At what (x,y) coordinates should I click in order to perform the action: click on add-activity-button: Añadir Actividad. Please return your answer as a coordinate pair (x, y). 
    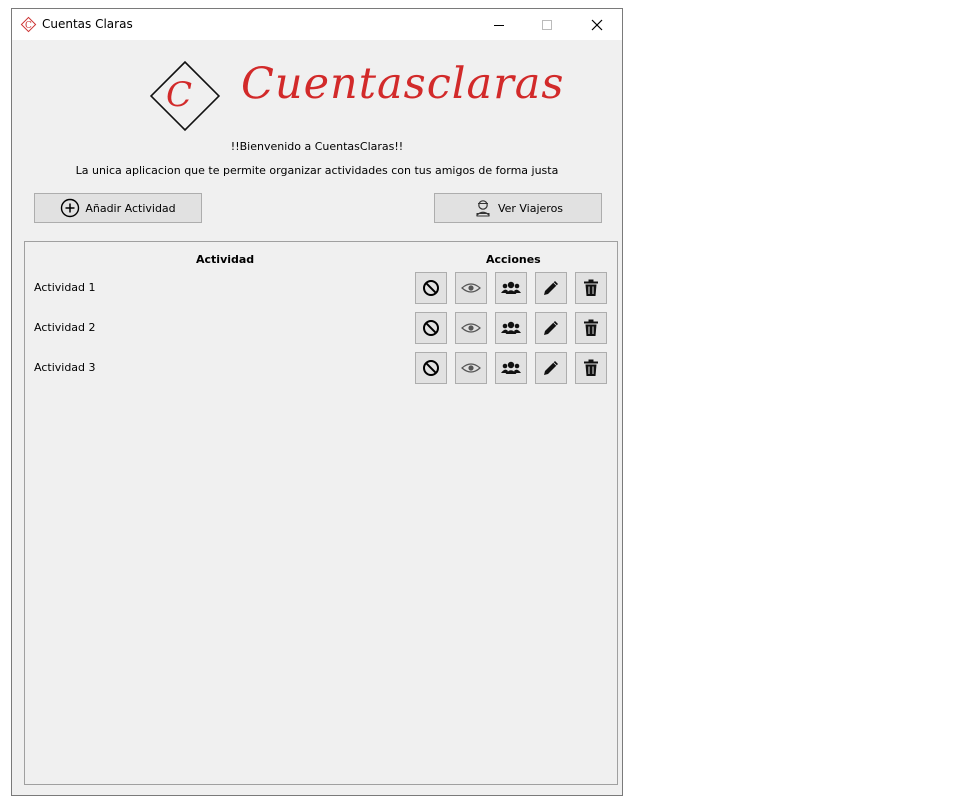
    Looking at the image, I should click on (118, 208).